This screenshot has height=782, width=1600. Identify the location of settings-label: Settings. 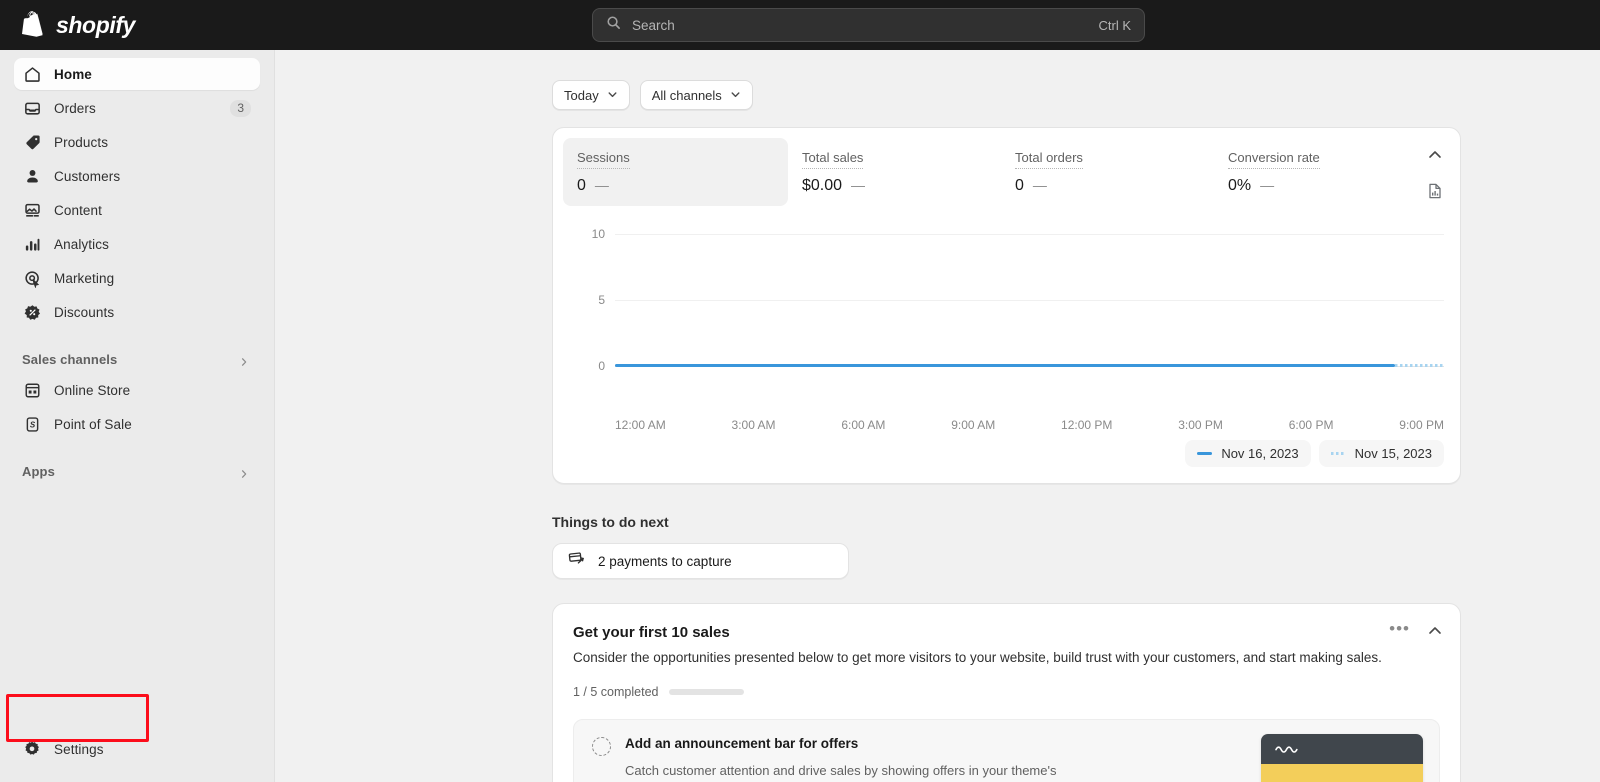
(79, 749).